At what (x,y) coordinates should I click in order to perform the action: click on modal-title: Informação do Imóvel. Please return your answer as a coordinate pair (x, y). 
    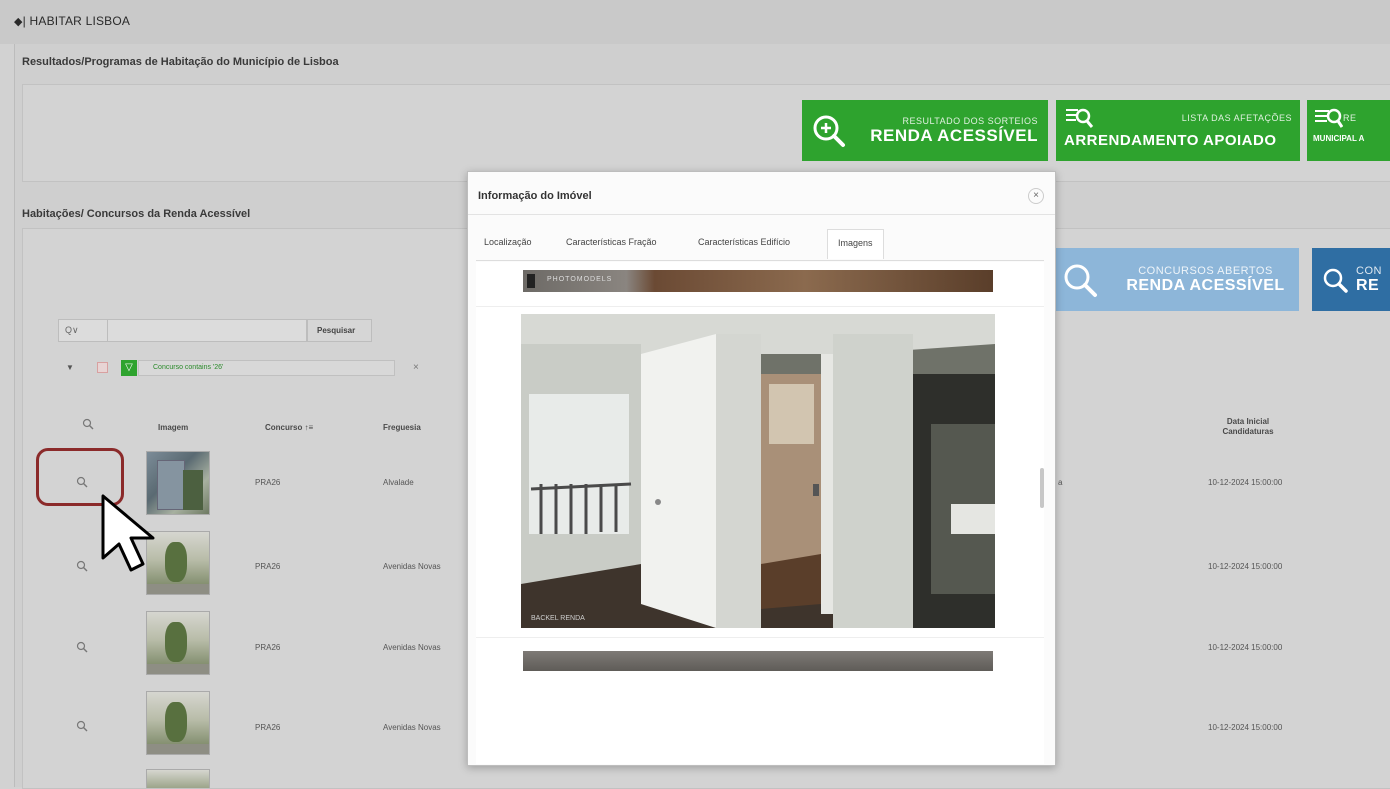
    Looking at the image, I should click on (535, 196).